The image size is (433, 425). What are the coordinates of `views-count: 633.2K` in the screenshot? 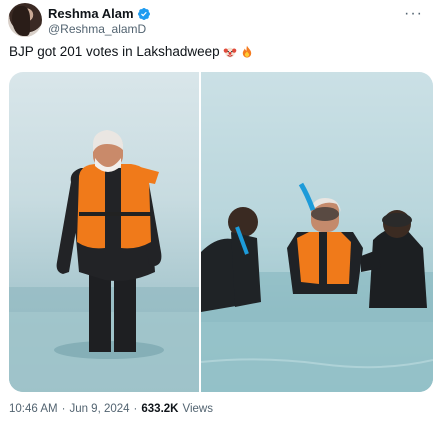 It's located at (159, 409).